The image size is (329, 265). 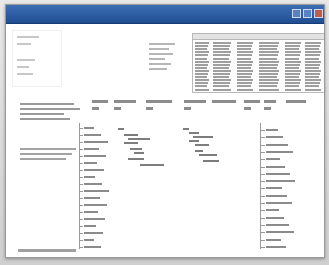 I want to click on table-row, so click(x=258, y=90).